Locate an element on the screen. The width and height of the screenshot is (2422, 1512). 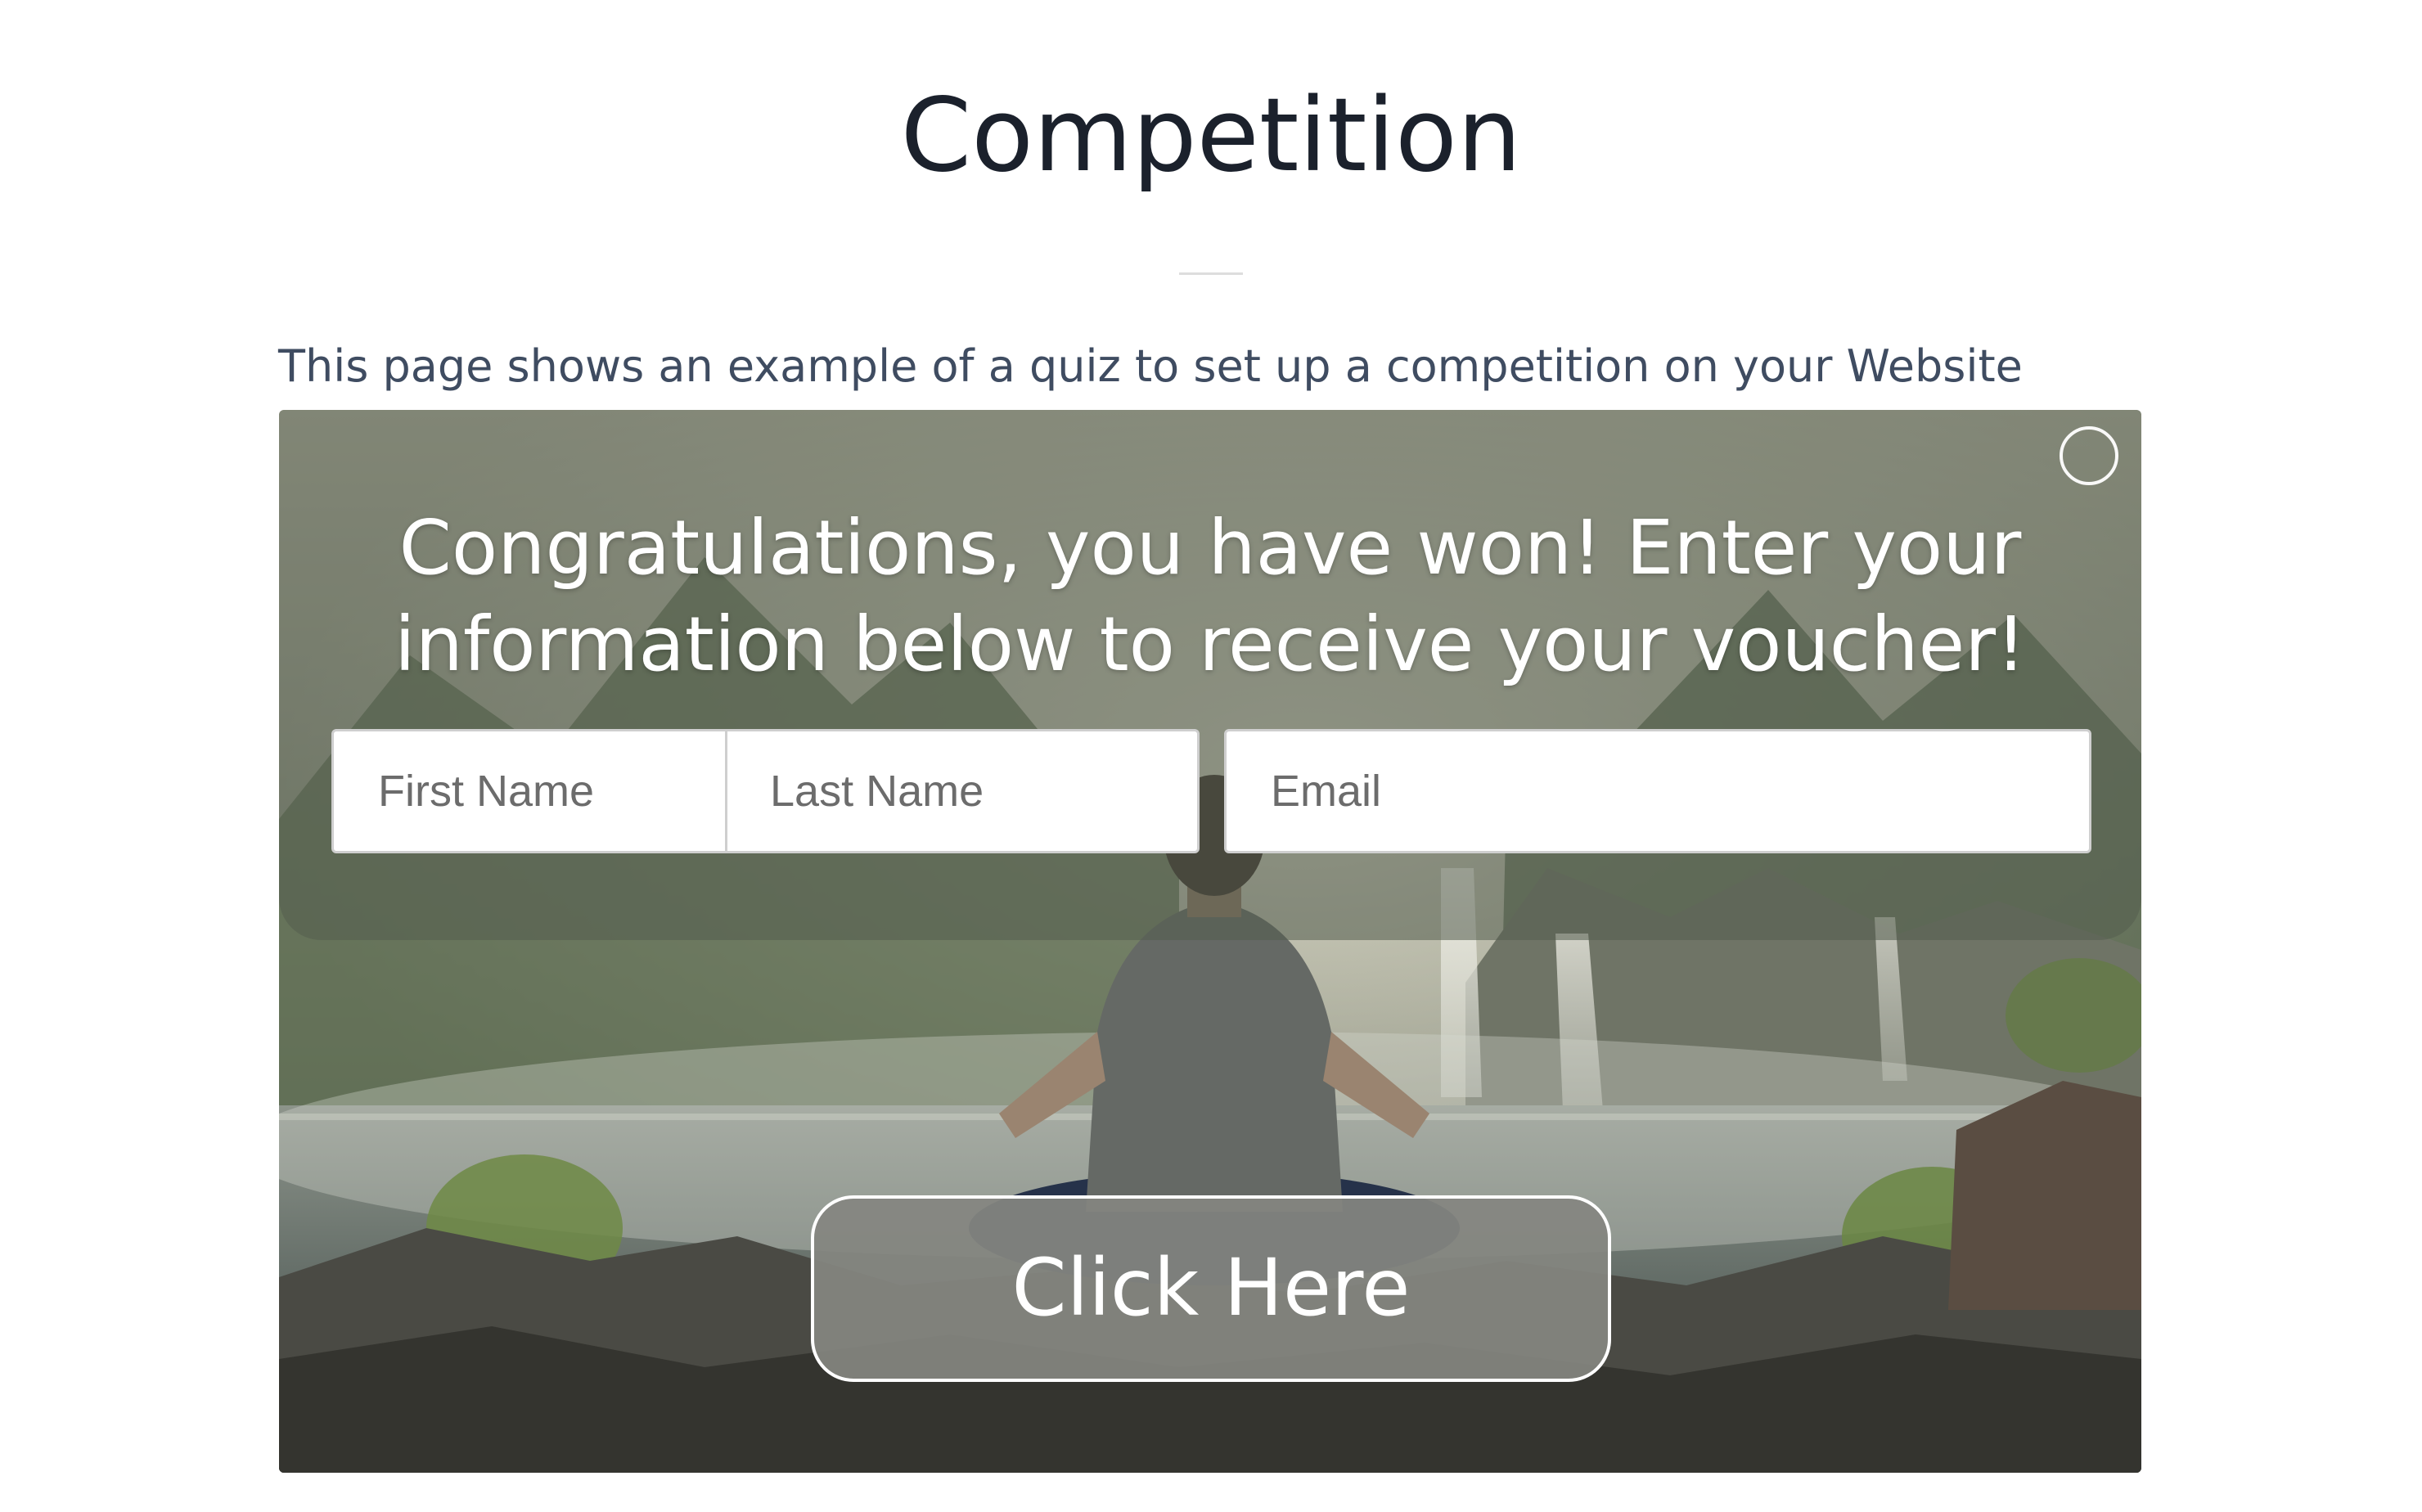
click-here-button: Click Here is located at coordinates (1211, 1289).